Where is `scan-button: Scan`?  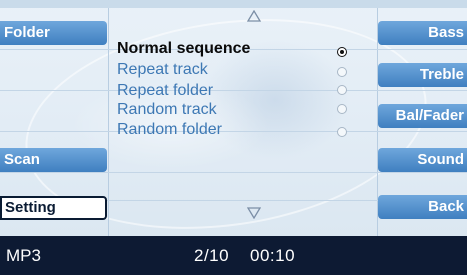 scan-button: Scan is located at coordinates (53, 160).